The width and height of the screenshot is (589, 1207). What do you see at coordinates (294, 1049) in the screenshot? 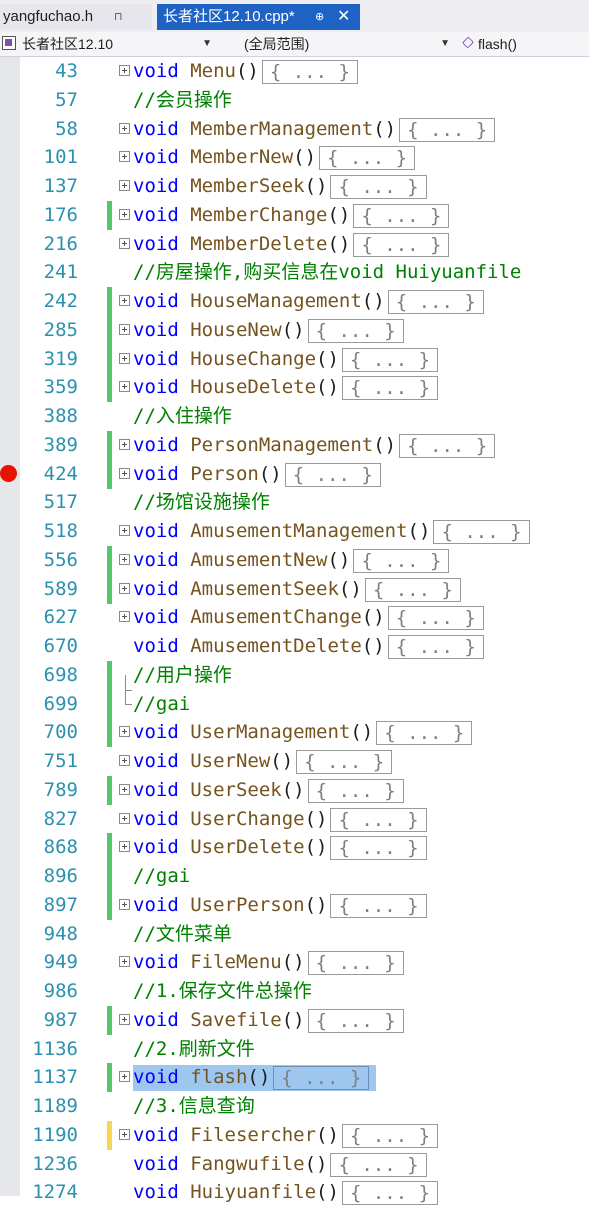
I see `code-line-comment: 1136 //2.刷新文件` at bounding box center [294, 1049].